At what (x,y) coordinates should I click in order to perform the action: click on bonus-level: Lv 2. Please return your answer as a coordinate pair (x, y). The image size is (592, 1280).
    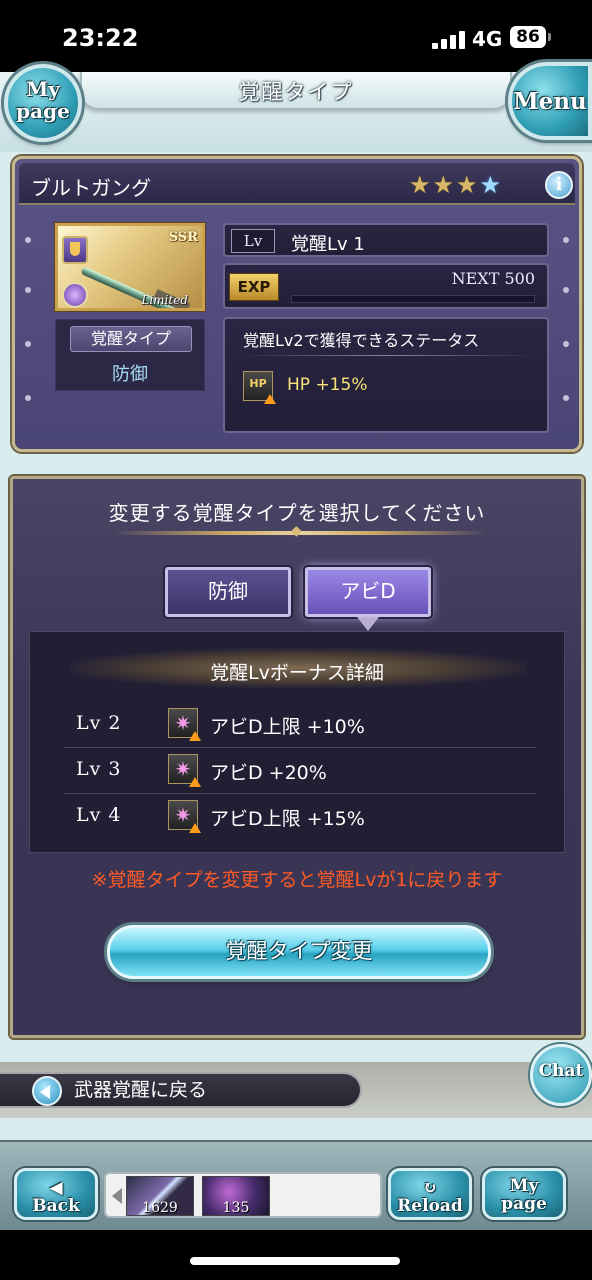
    Looking at the image, I should click on (99, 723).